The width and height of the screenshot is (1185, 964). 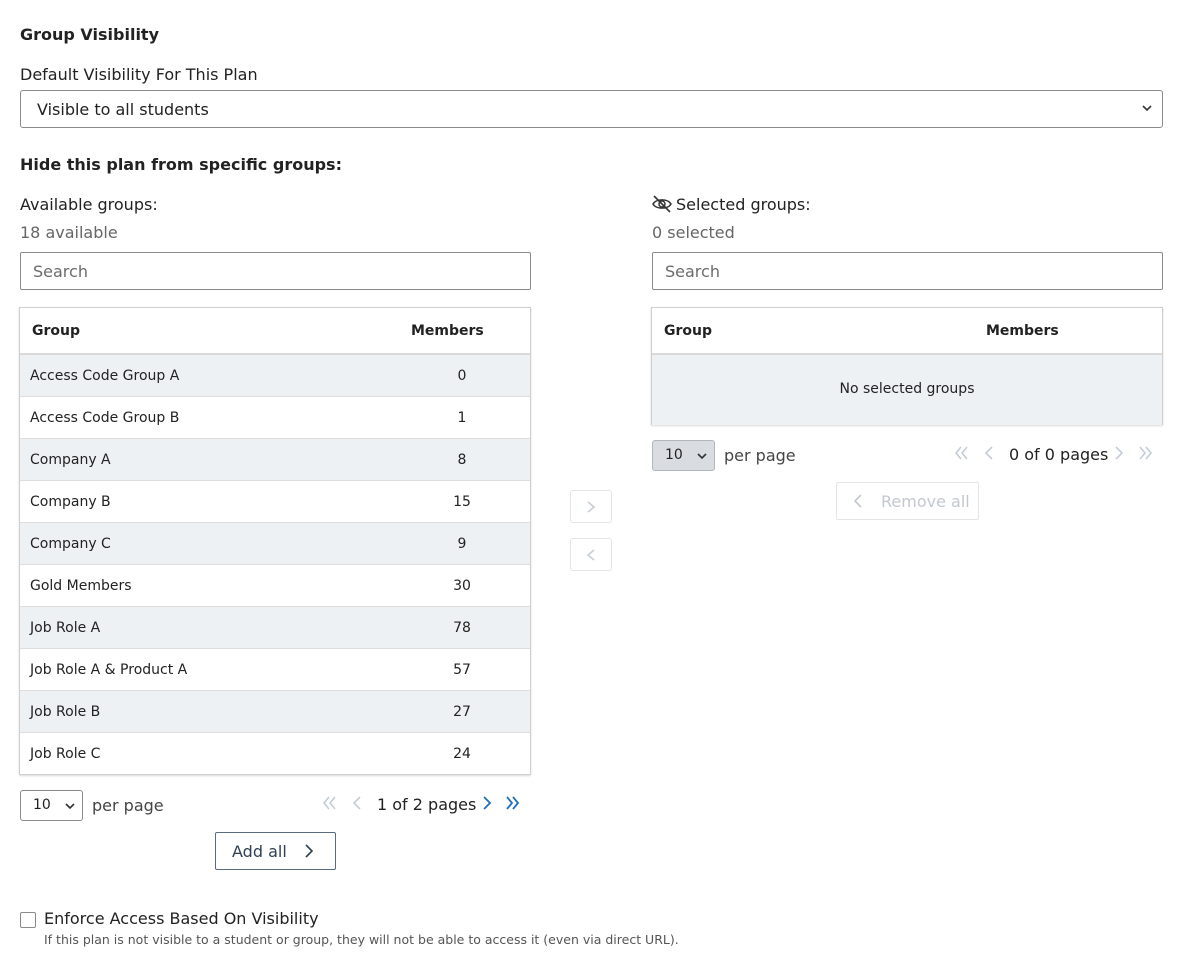 What do you see at coordinates (128, 805) in the screenshot?
I see `available-per-page-label: per page` at bounding box center [128, 805].